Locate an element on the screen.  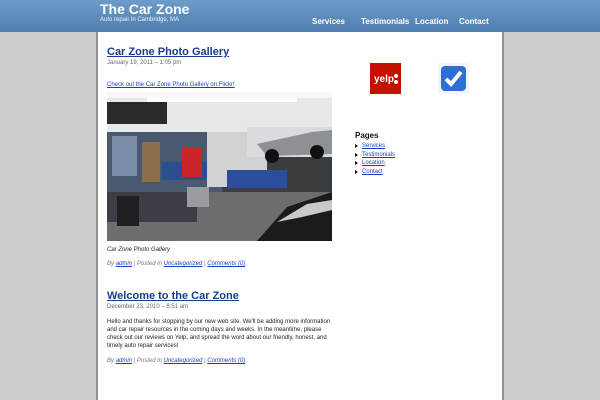
garage-photo is located at coordinates (219, 166).